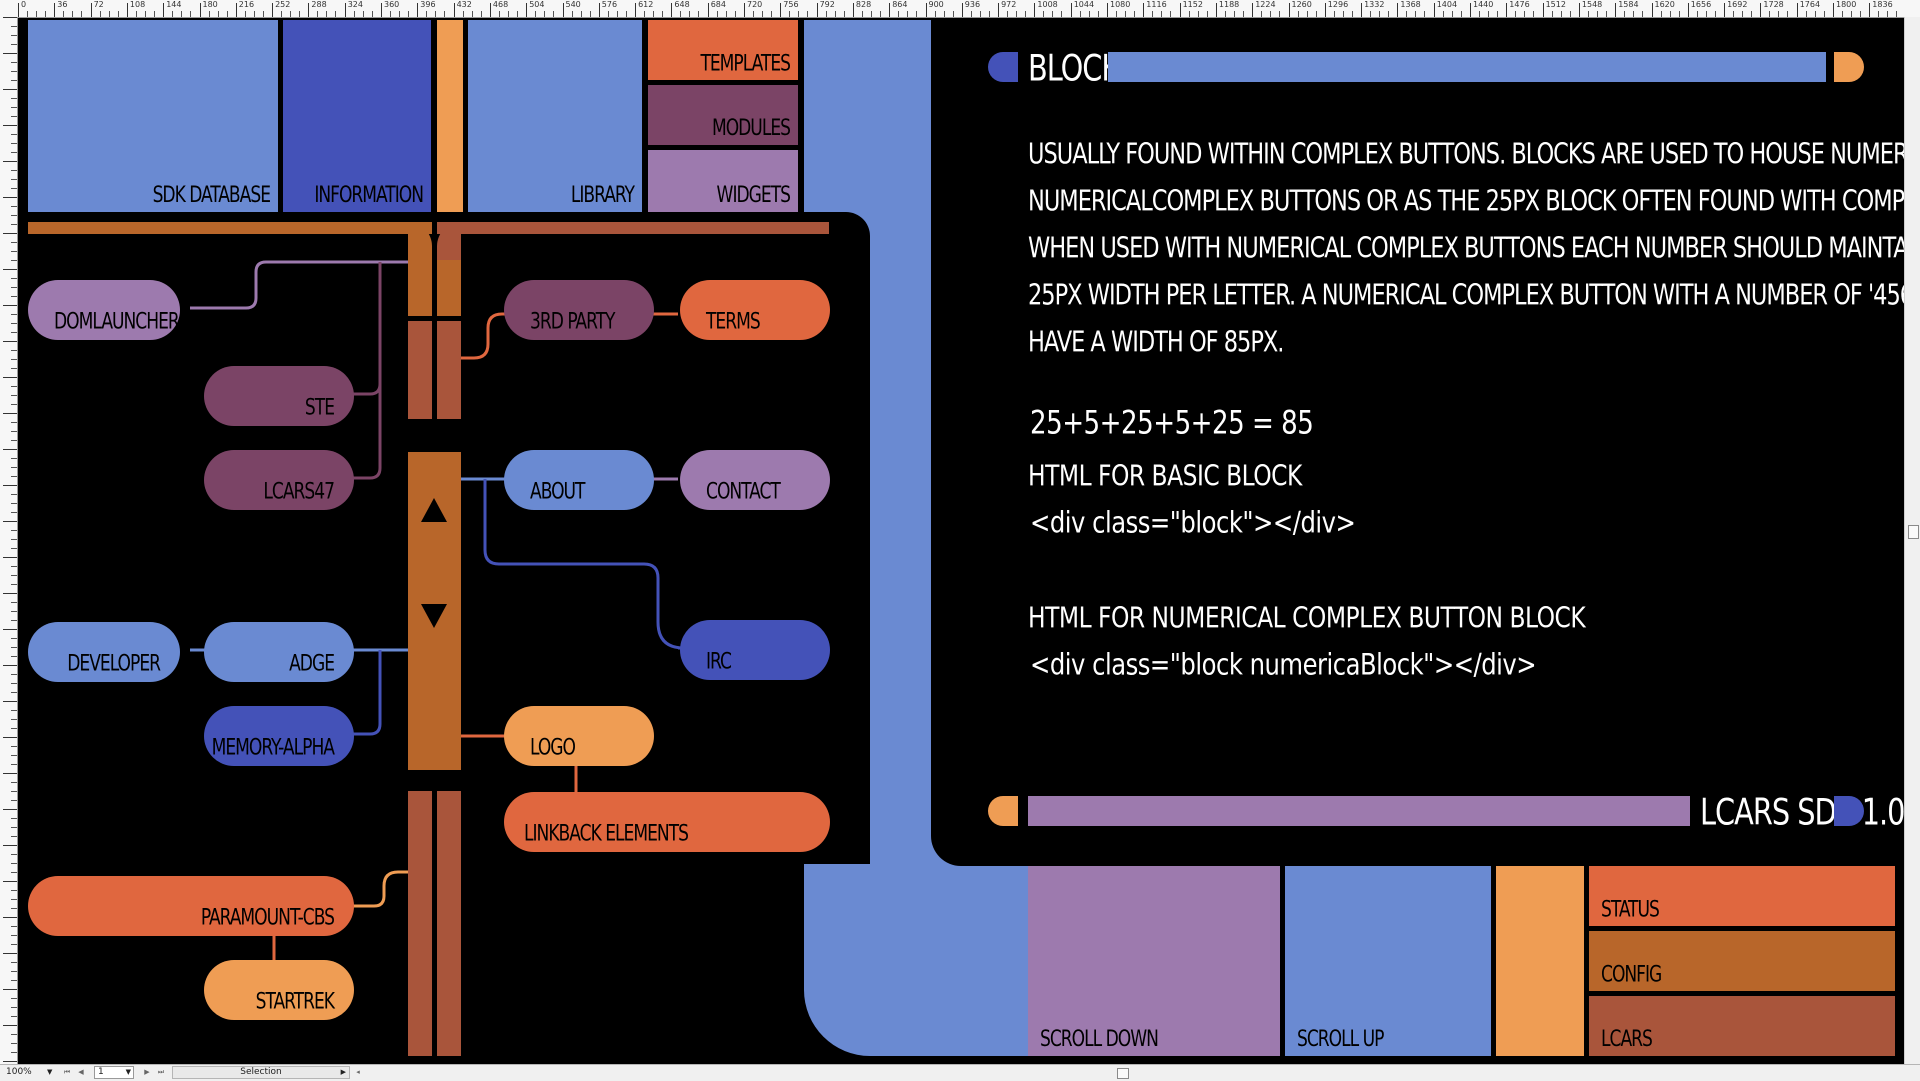  Describe the element at coordinates (1123, 1073) in the screenshot. I see `horizontal-scroll-thumb` at that location.